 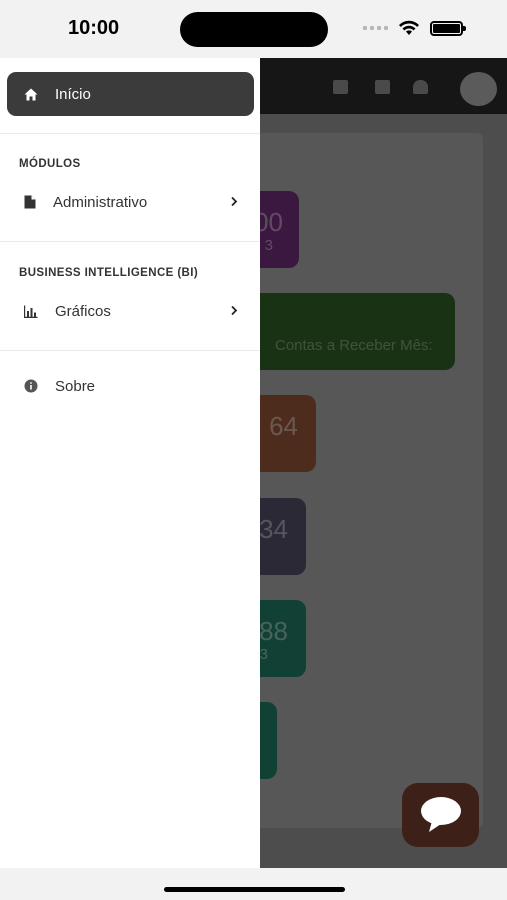 I want to click on drawer-item-sobre: Sobre, so click(x=130, y=386).